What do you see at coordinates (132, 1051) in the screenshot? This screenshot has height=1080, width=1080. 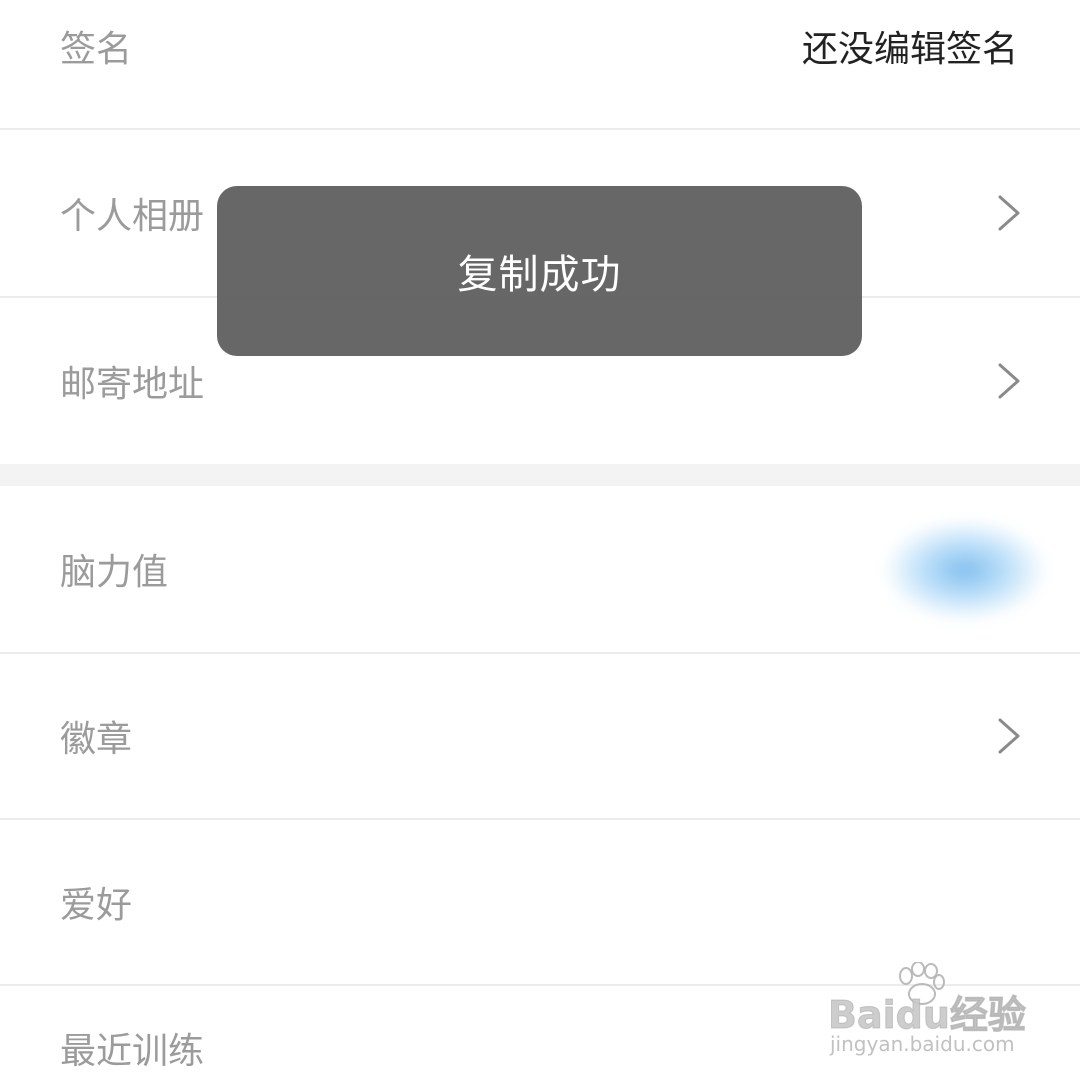 I see `recent-training-label: 最近训练` at bounding box center [132, 1051].